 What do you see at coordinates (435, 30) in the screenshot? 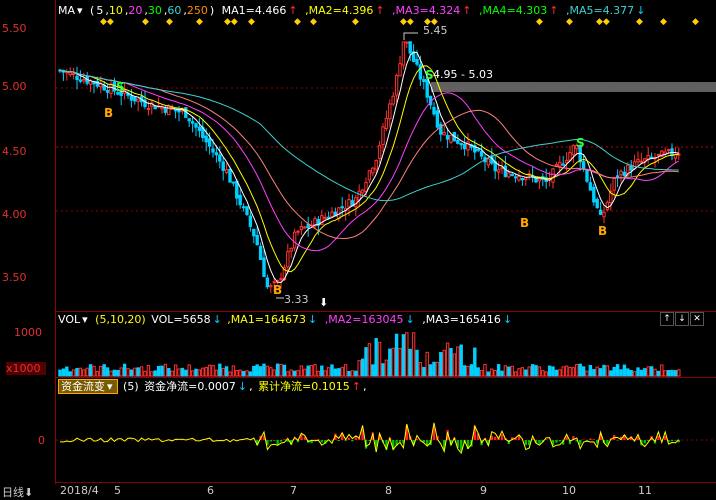
I see `high-price-label: 5.45` at bounding box center [435, 30].